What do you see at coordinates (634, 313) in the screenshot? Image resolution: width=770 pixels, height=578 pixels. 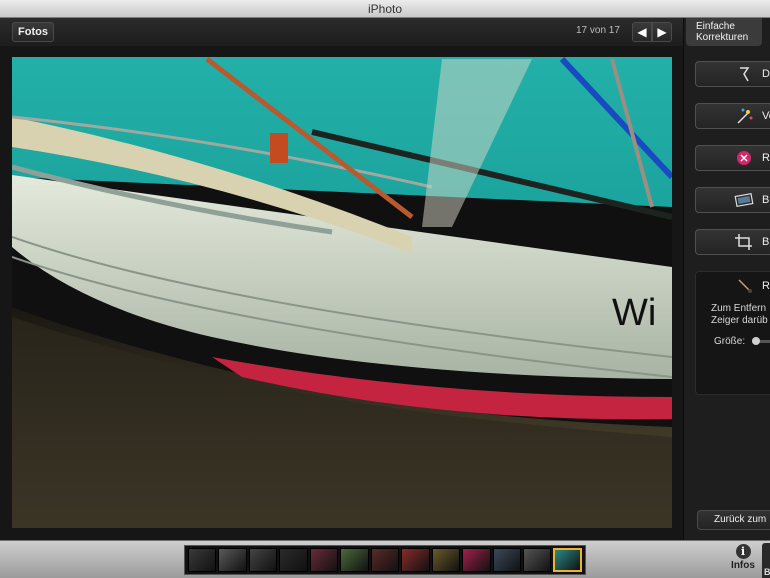 I see `svg-text: Wi` at bounding box center [634, 313].